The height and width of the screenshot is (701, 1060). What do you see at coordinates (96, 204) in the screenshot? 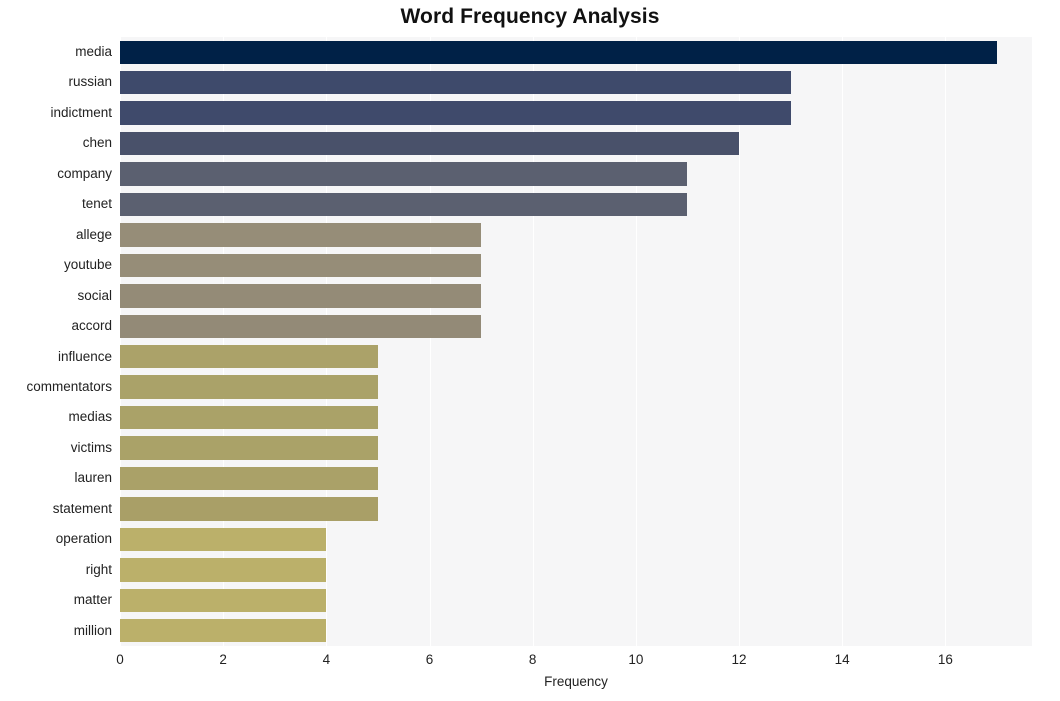
I see `y-axis-tick-label: tenet` at bounding box center [96, 204].